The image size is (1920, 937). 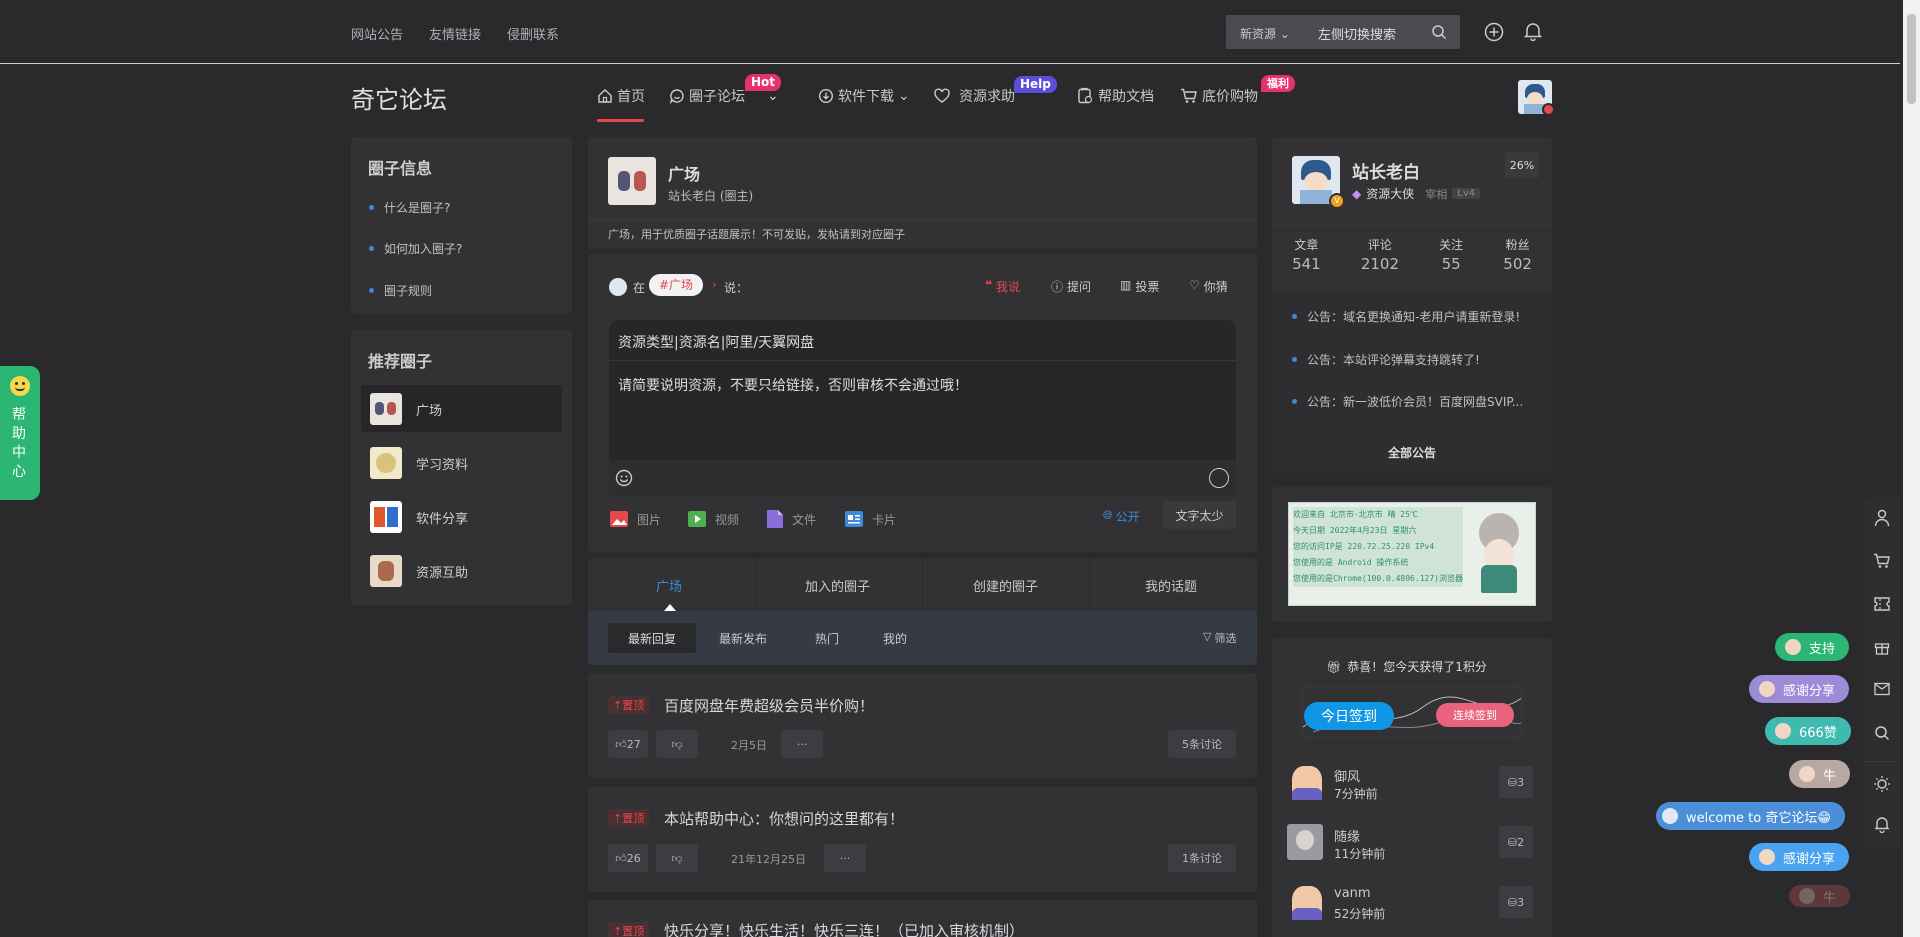 I want to click on gift-icon: 🎁︎, so click(x=1334, y=666).